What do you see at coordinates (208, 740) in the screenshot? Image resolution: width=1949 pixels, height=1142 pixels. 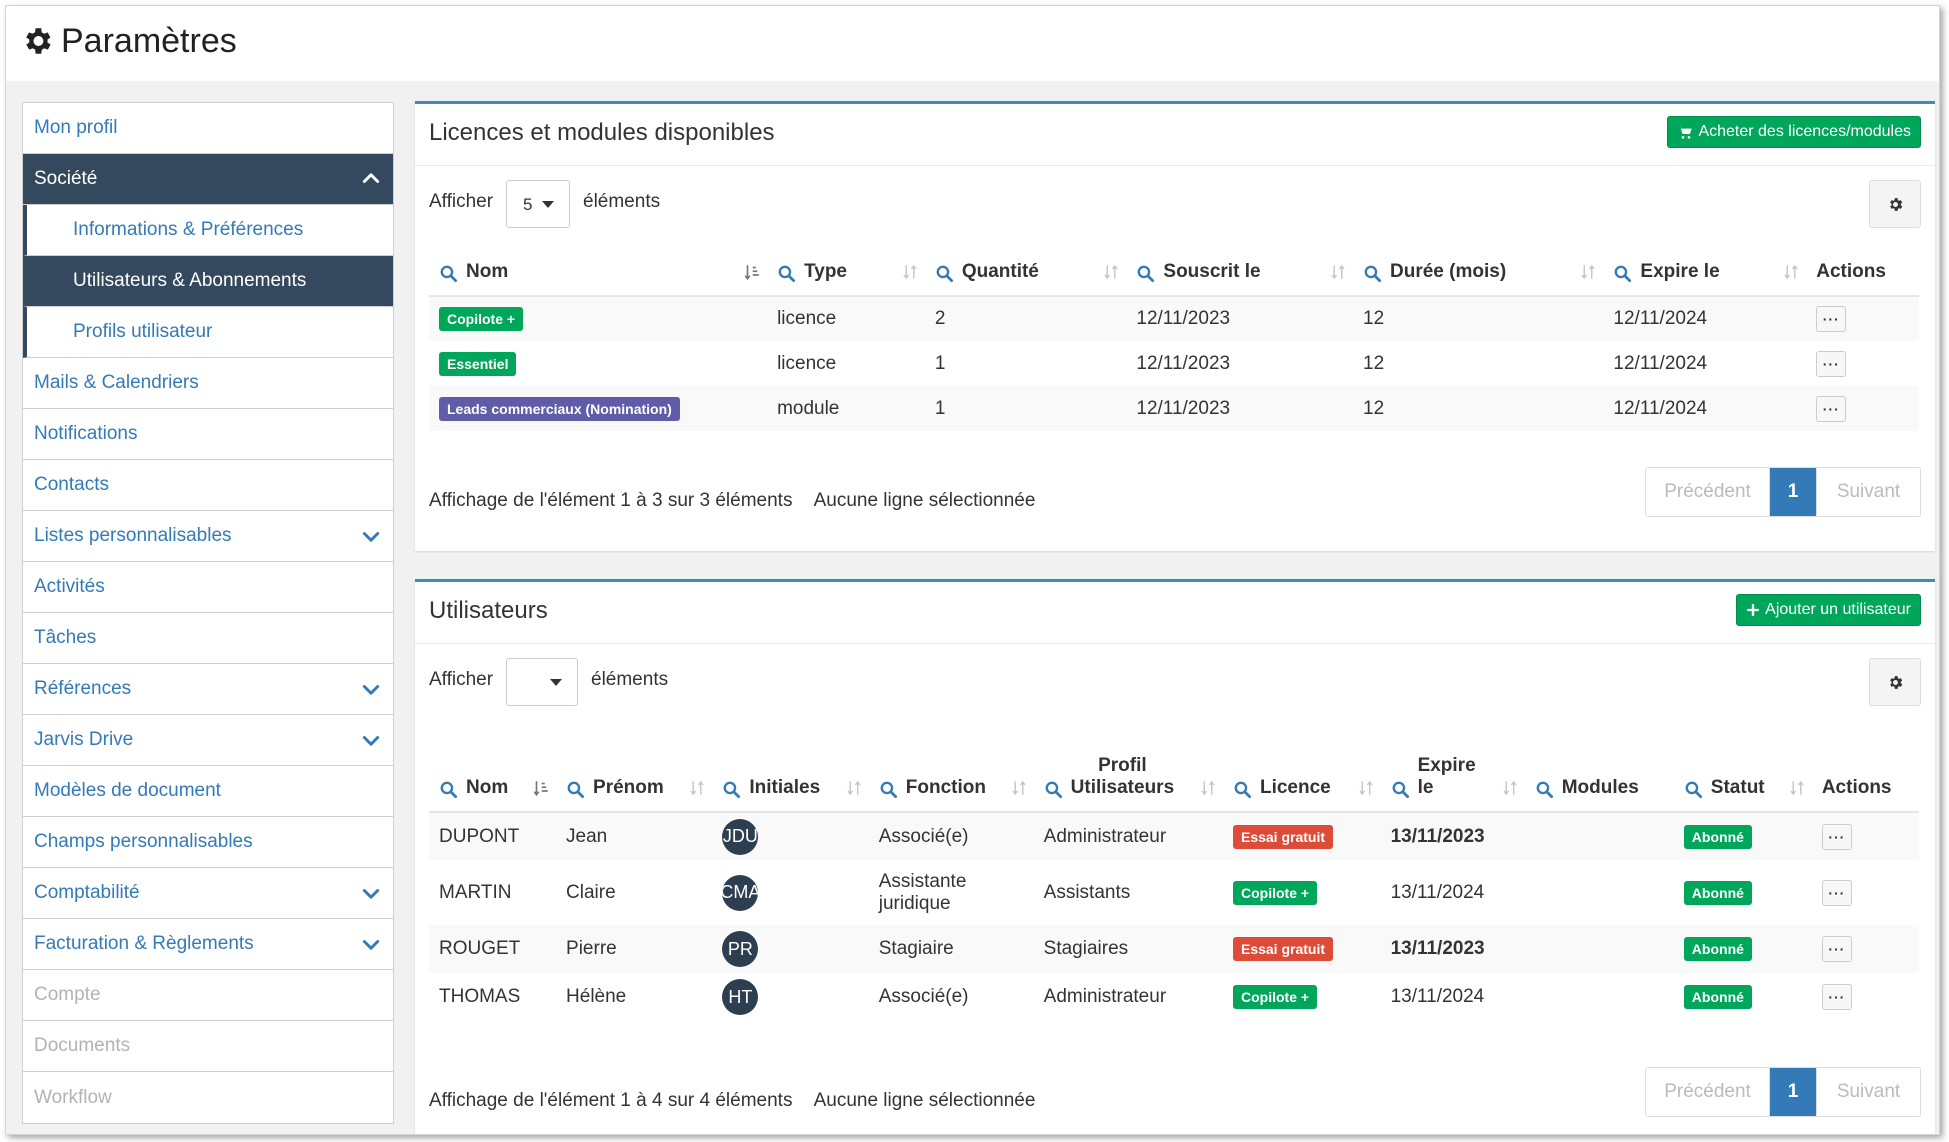 I see `sidebar-item-jarvis-drive: Jarvis Drive` at bounding box center [208, 740].